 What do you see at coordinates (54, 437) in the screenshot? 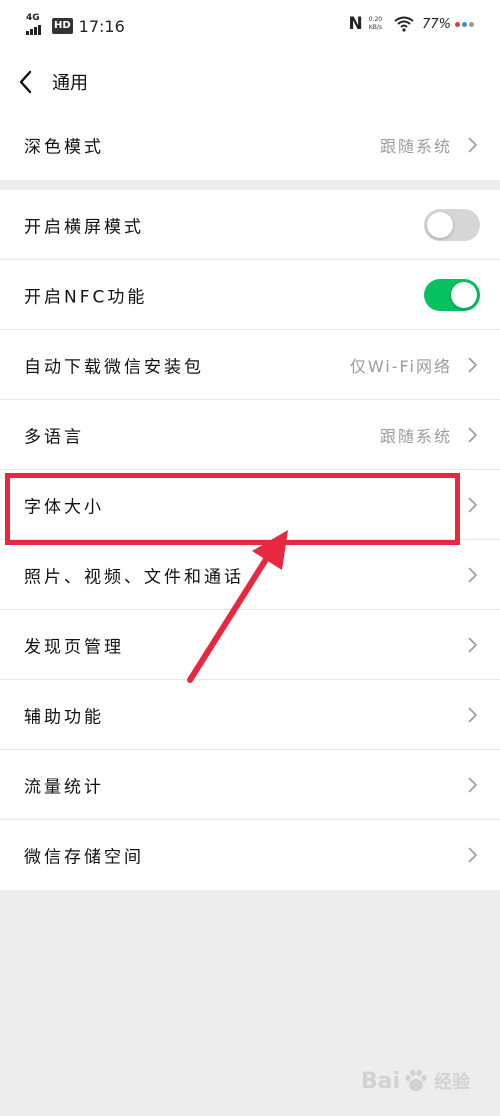
I see `row-label: 多语言` at bounding box center [54, 437].